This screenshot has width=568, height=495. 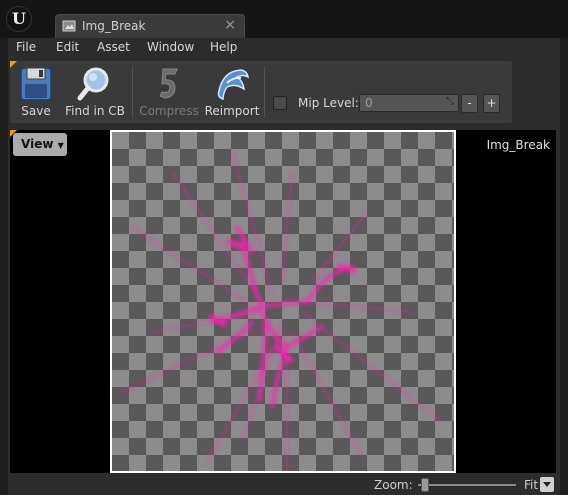 I want to click on find-in-cb-button: Find in CB, so click(x=95, y=92).